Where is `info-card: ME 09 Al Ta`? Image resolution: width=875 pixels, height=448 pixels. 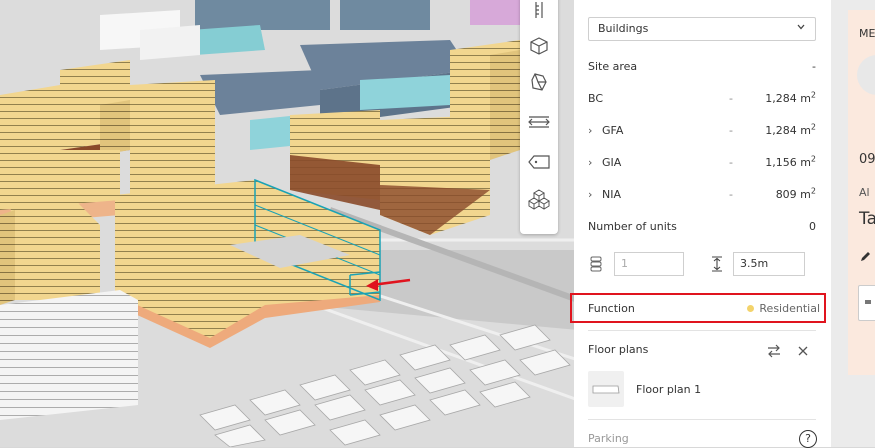 info-card: ME 09 Al Ta is located at coordinates (861, 192).